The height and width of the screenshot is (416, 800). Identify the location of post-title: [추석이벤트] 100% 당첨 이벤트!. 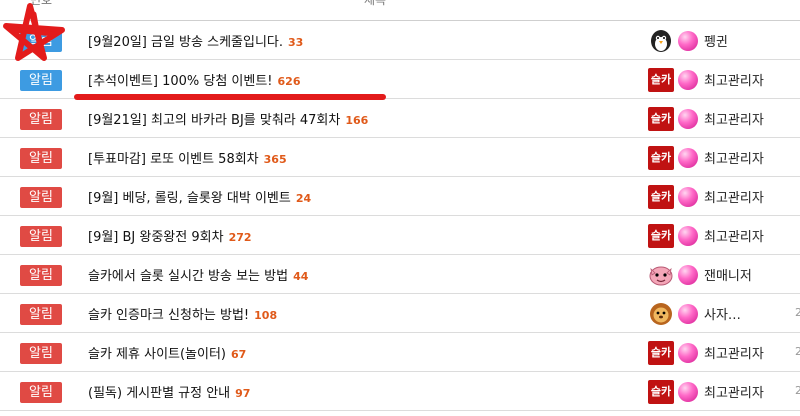
(180, 81).